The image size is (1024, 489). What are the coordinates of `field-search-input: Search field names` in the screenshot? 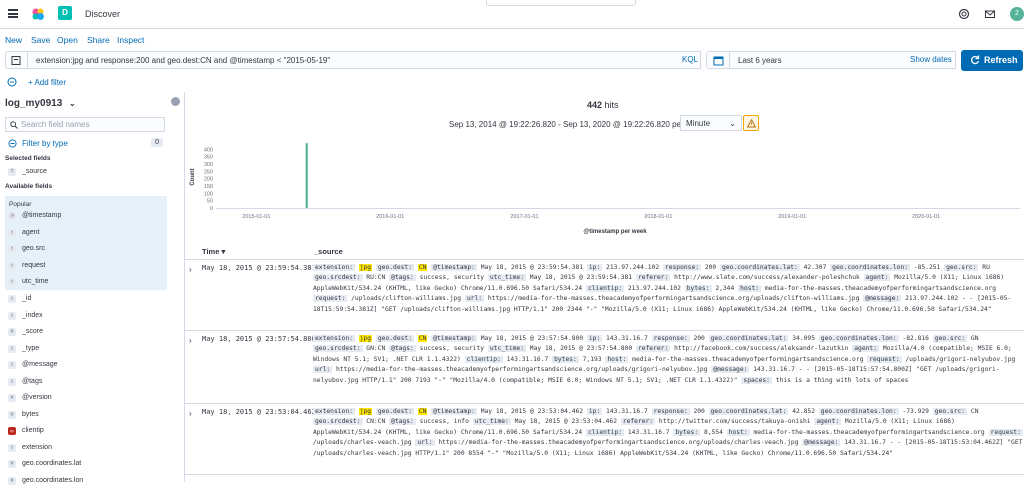 It's located at (85, 124).